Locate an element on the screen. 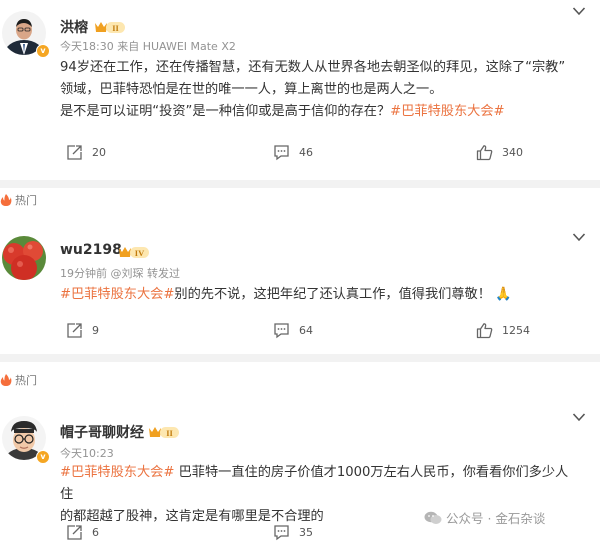  comment-line-text: 是不是可以证明“投资”是一种信仰或是高于信仰的存在？ is located at coordinates (225, 111).